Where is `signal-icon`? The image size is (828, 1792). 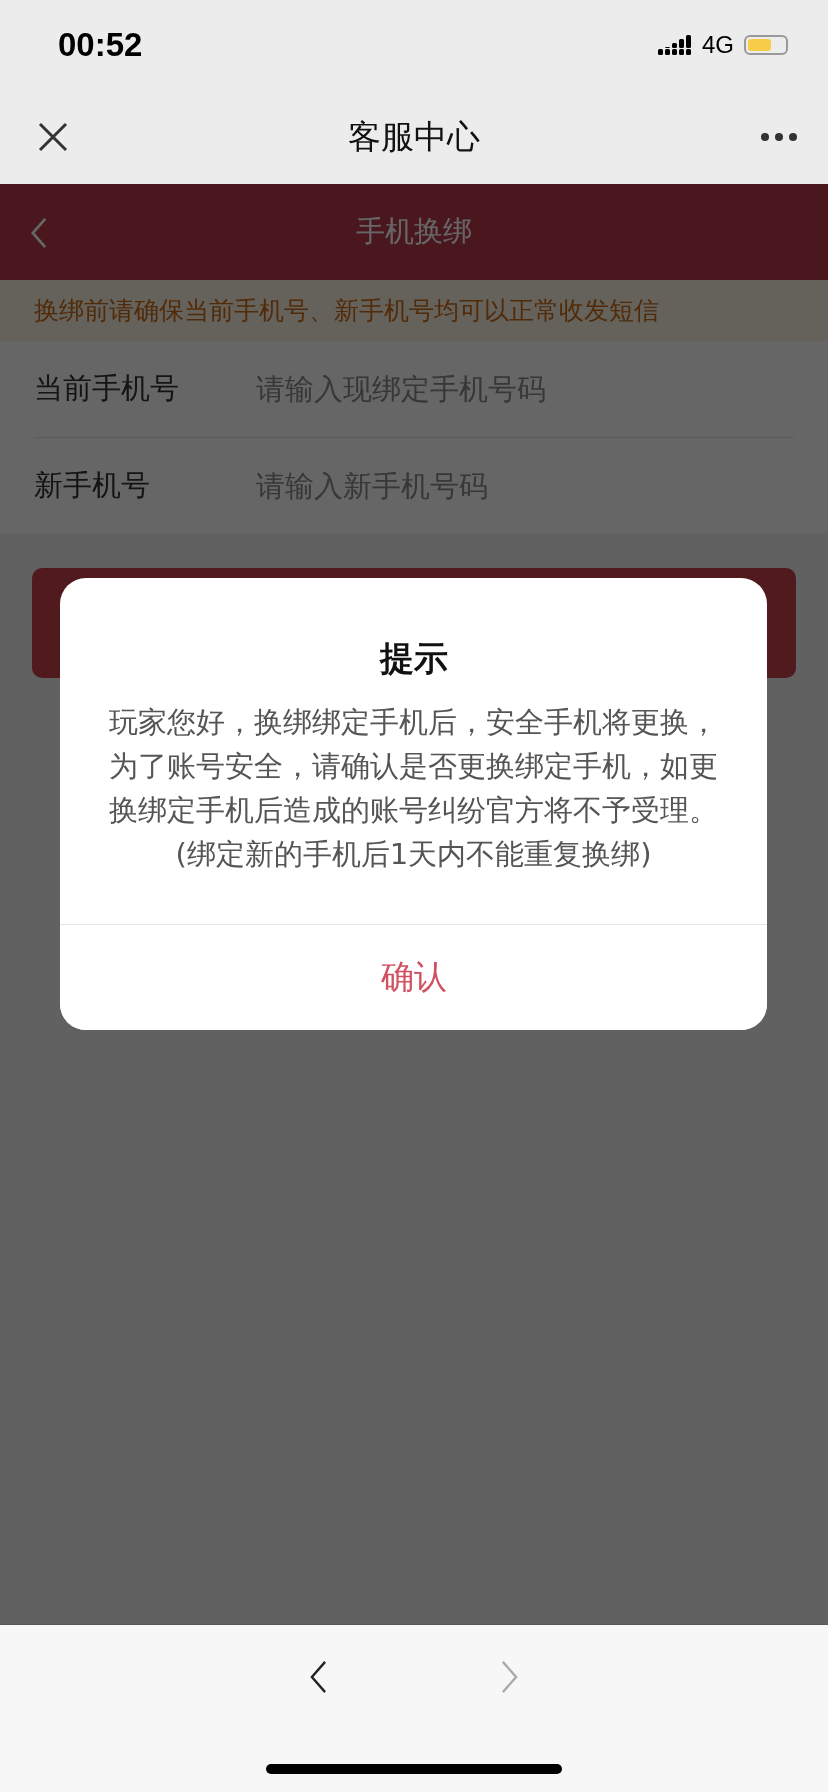
signal-icon is located at coordinates (675, 45).